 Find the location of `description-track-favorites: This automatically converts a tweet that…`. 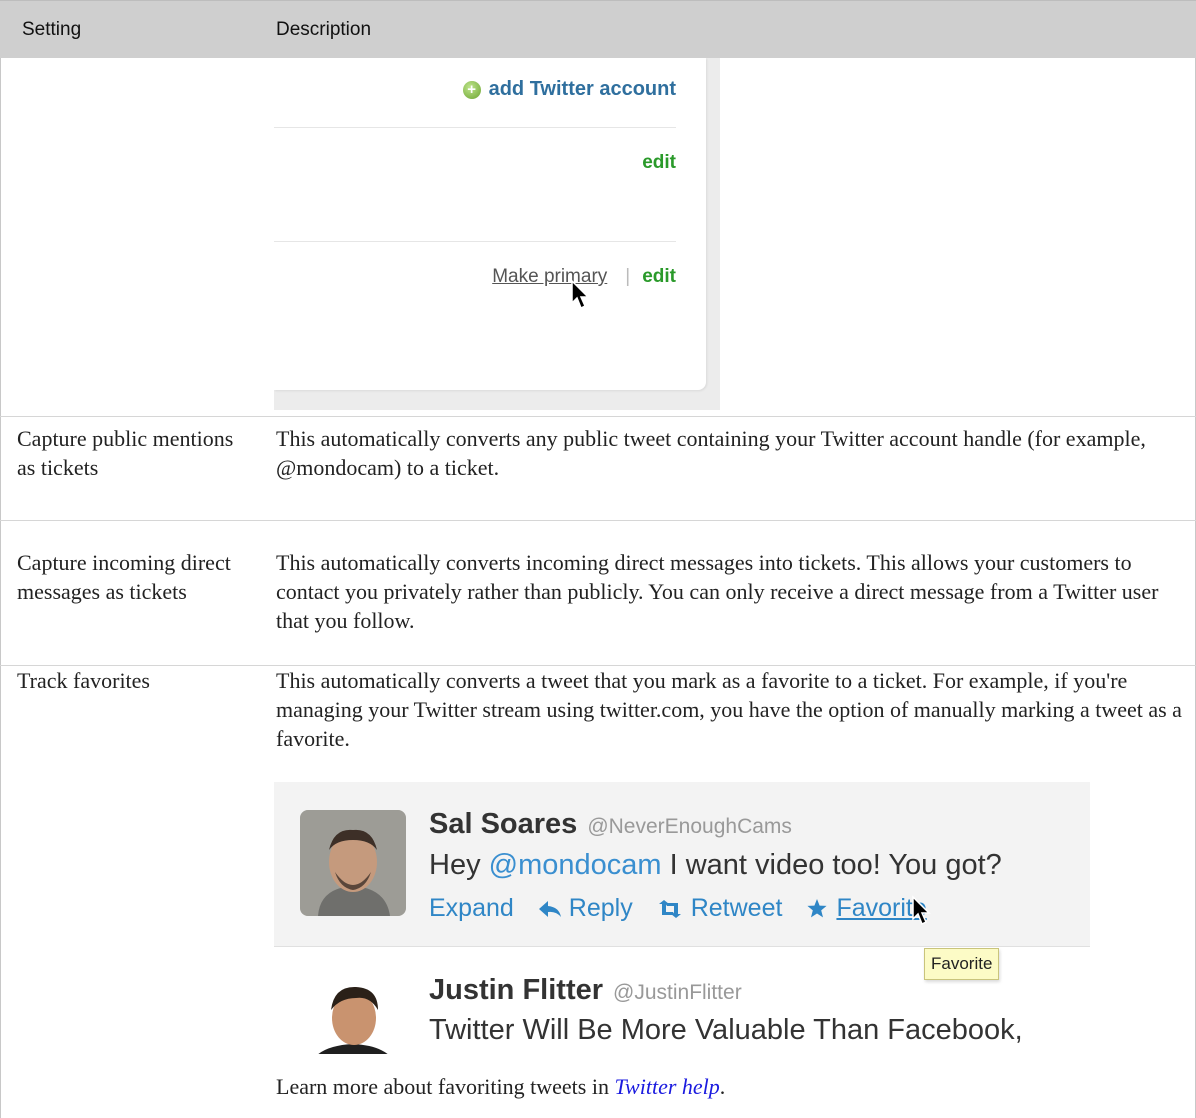

description-track-favorites: This automatically converts a tweet that… is located at coordinates (729, 709).